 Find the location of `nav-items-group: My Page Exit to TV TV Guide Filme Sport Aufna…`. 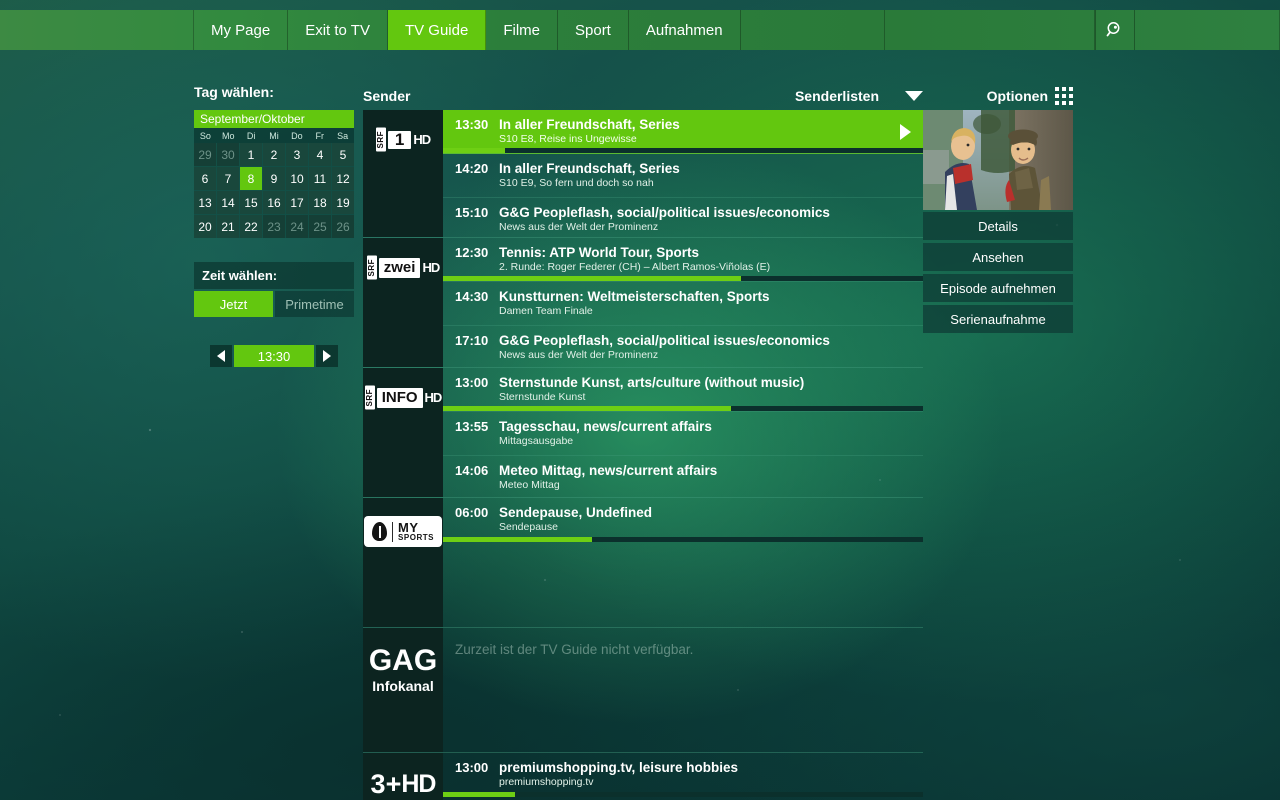

nav-items-group: My Page Exit to TV TV Guide Filme Sport Aufna… is located at coordinates (467, 30).